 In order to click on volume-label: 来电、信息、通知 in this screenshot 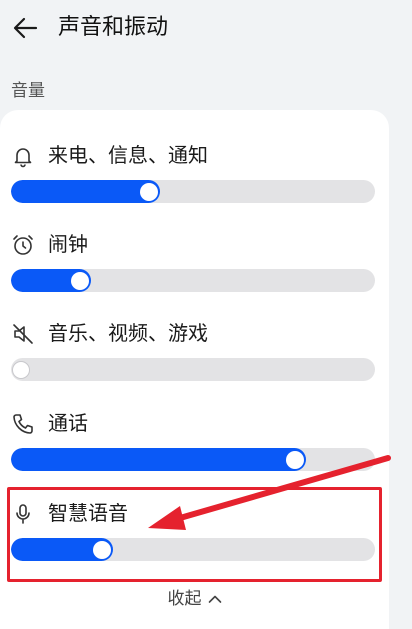, I will do `click(128, 155)`.